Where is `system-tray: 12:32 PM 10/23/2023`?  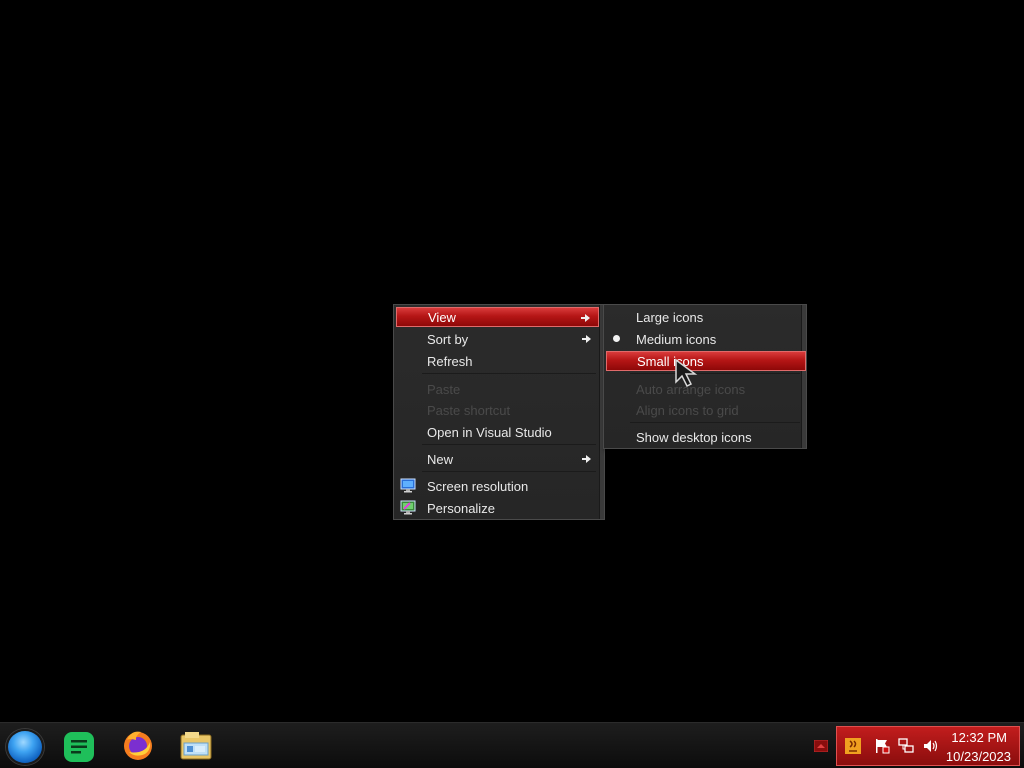 system-tray: 12:32 PM 10/23/2023 is located at coordinates (928, 746).